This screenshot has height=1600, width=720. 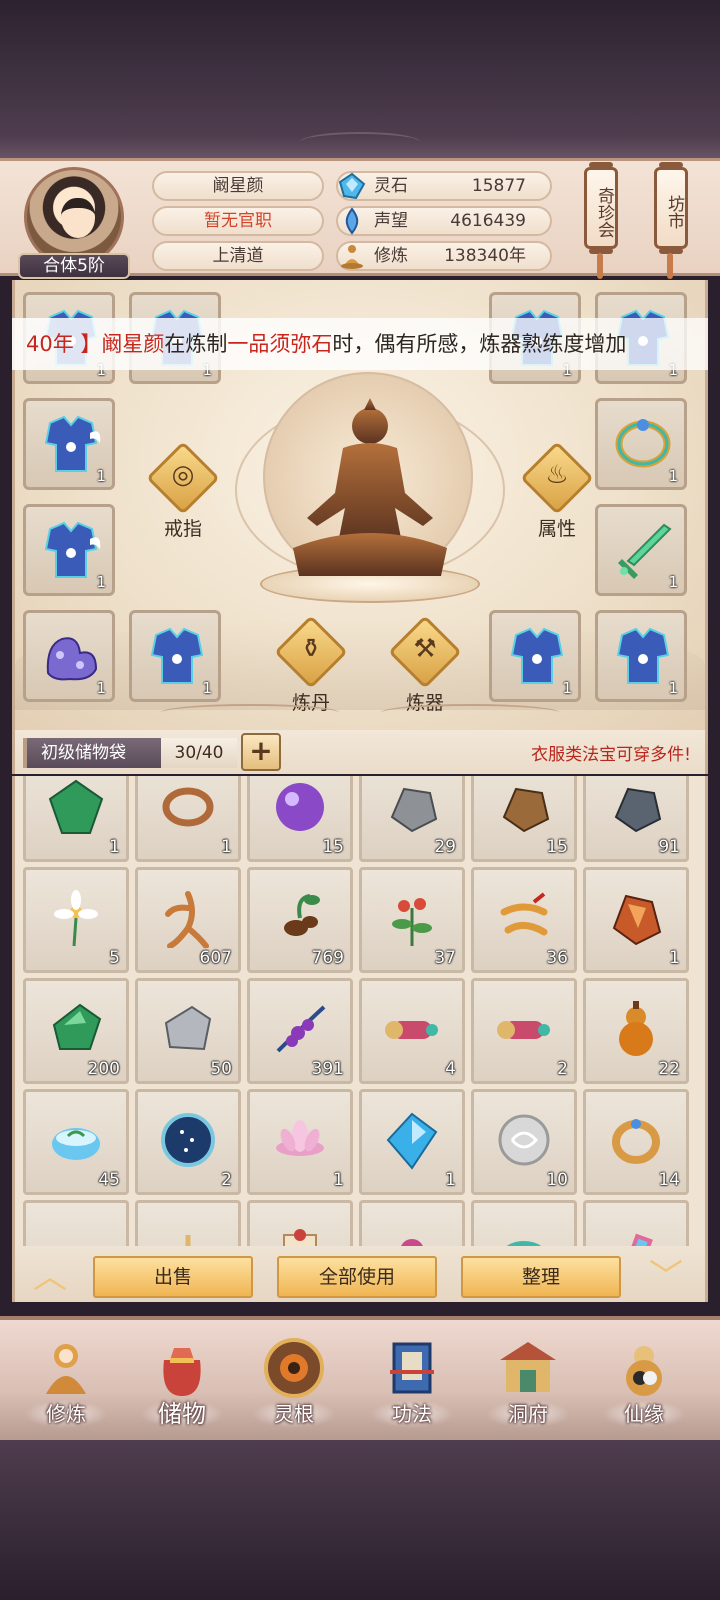 What do you see at coordinates (183, 496) in the screenshot?
I see `ring-button: ◎ 戒指` at bounding box center [183, 496].